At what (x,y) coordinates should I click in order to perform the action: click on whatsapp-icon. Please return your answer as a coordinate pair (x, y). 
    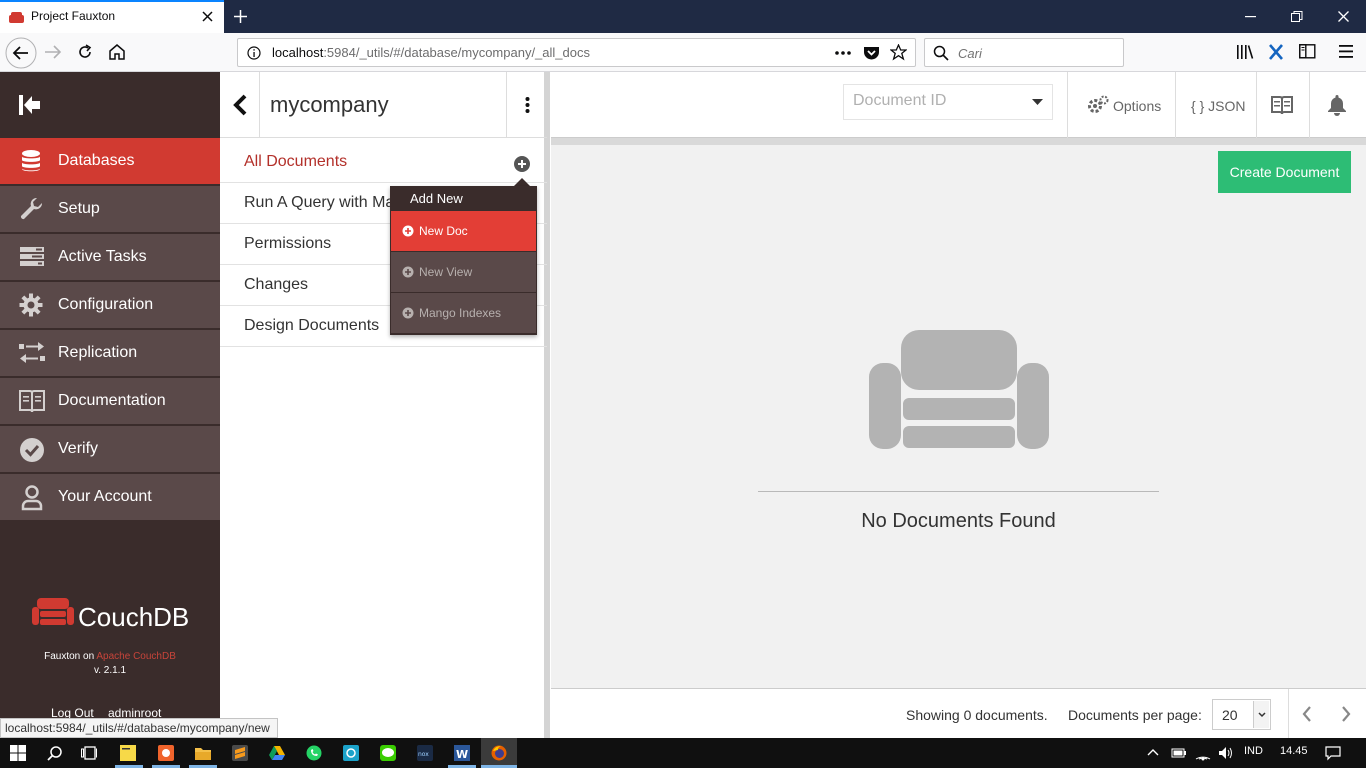
    Looking at the image, I should click on (314, 753).